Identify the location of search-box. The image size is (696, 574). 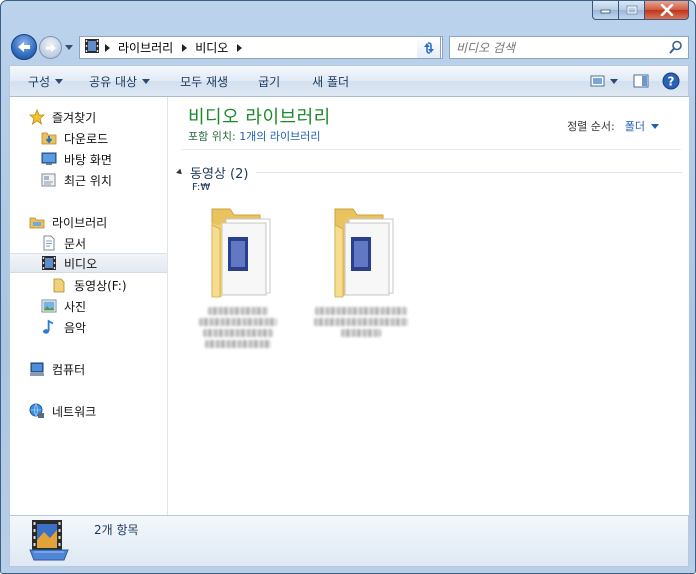
(569, 47).